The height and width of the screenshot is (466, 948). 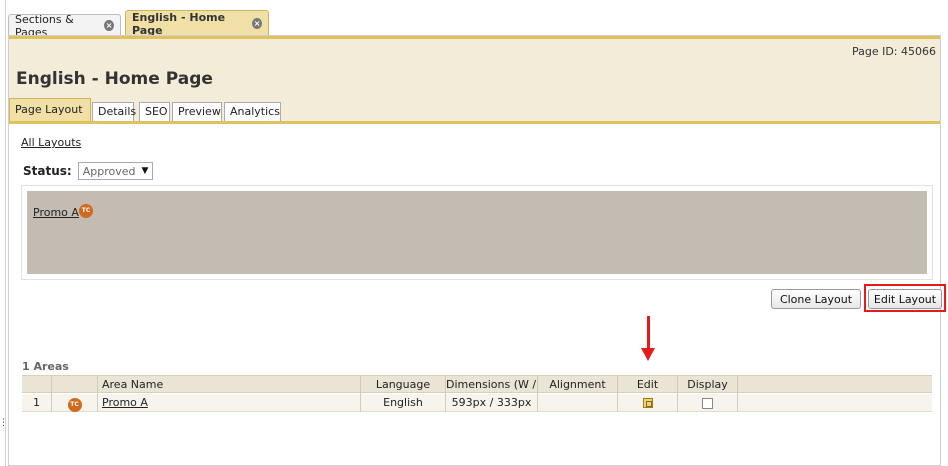 I want to click on row-edit-cell, so click(x=648, y=403).